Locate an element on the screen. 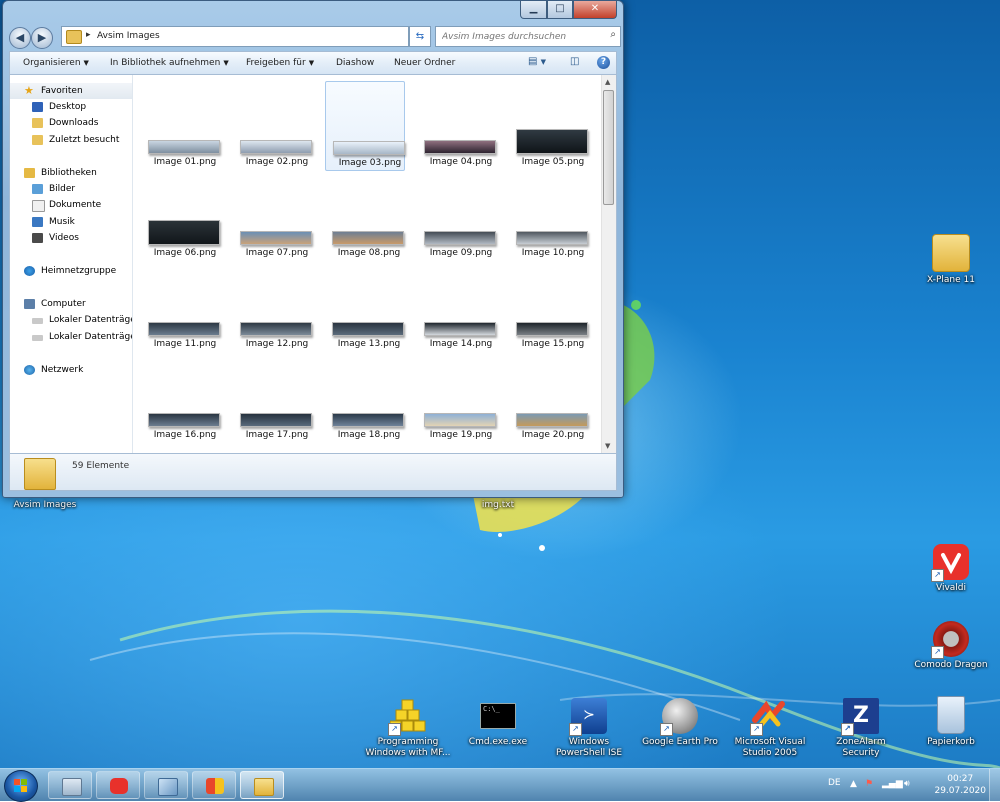 This screenshot has width=1000, height=802. taskbar-visual-studio is located at coordinates (214, 785).